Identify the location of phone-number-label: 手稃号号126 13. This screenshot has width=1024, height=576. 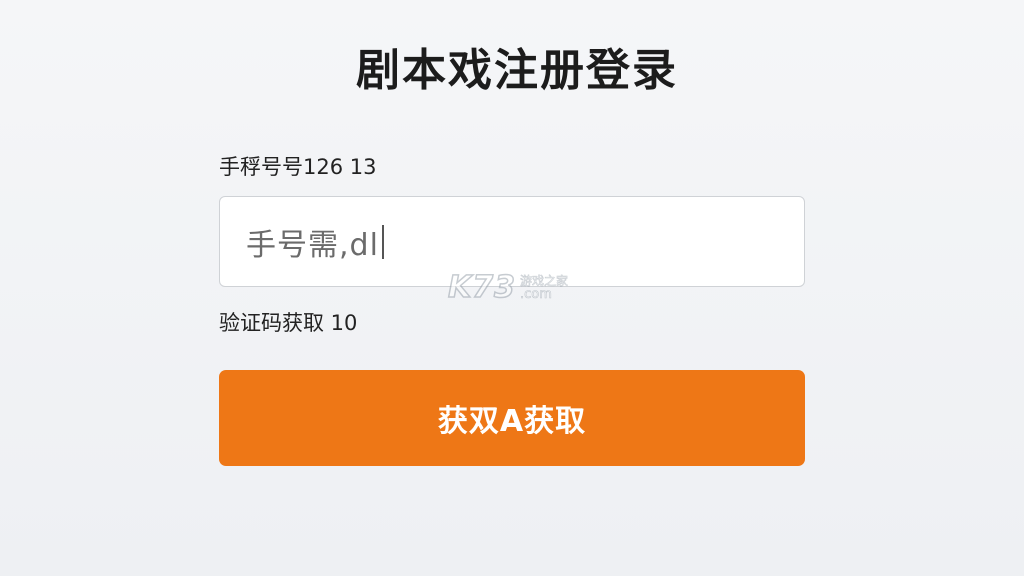
(298, 167).